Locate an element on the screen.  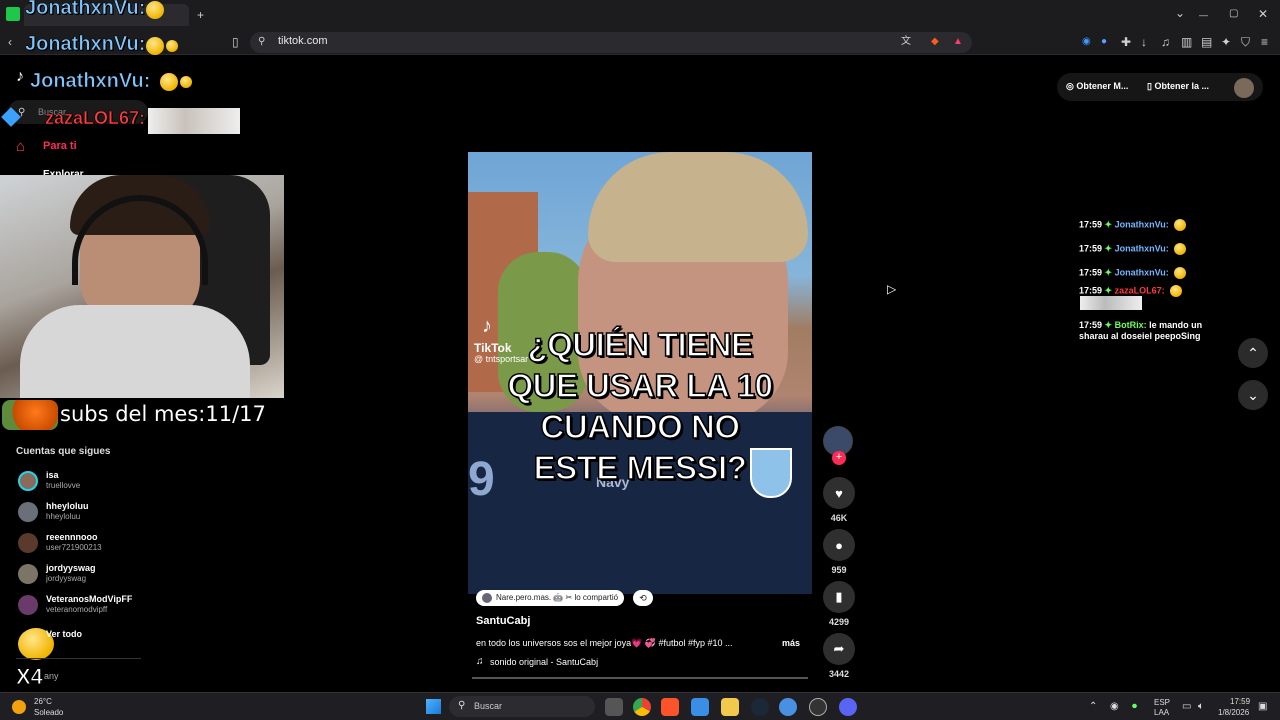
shared-by-badge: Nare.pero.mas. 🤖 ✂ lo compartió is located at coordinates (550, 598).